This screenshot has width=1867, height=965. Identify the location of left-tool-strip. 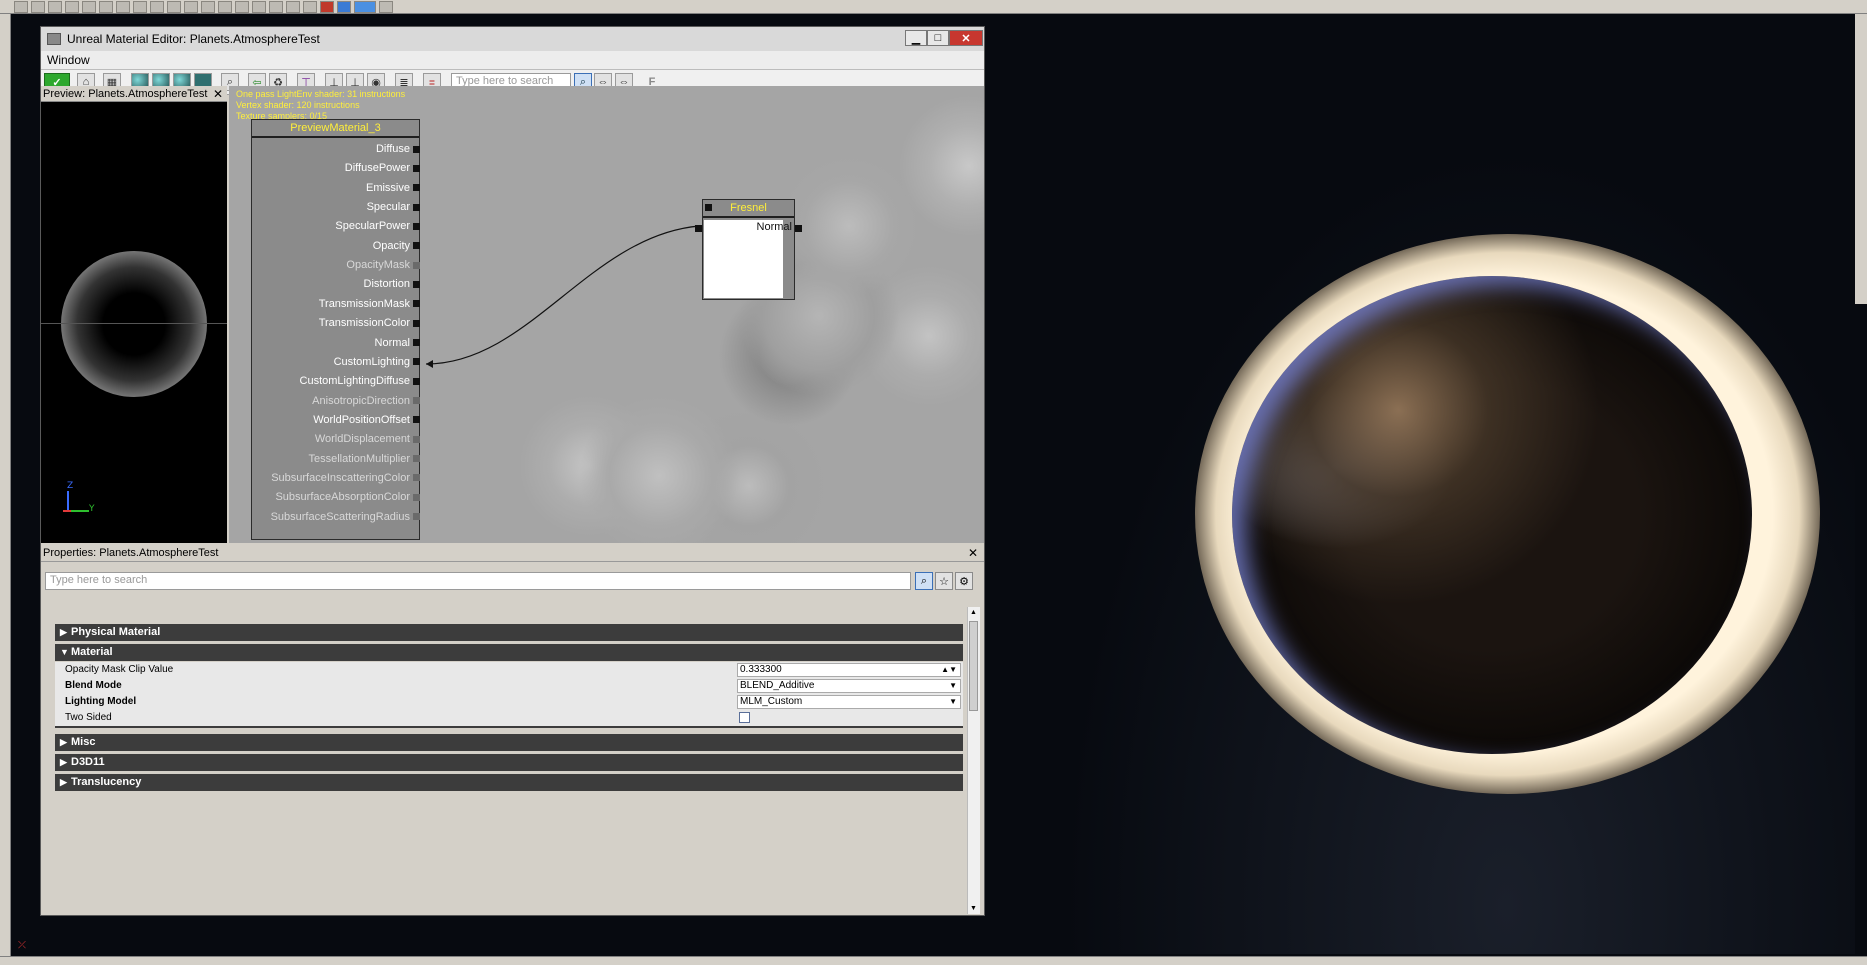
(5, 486).